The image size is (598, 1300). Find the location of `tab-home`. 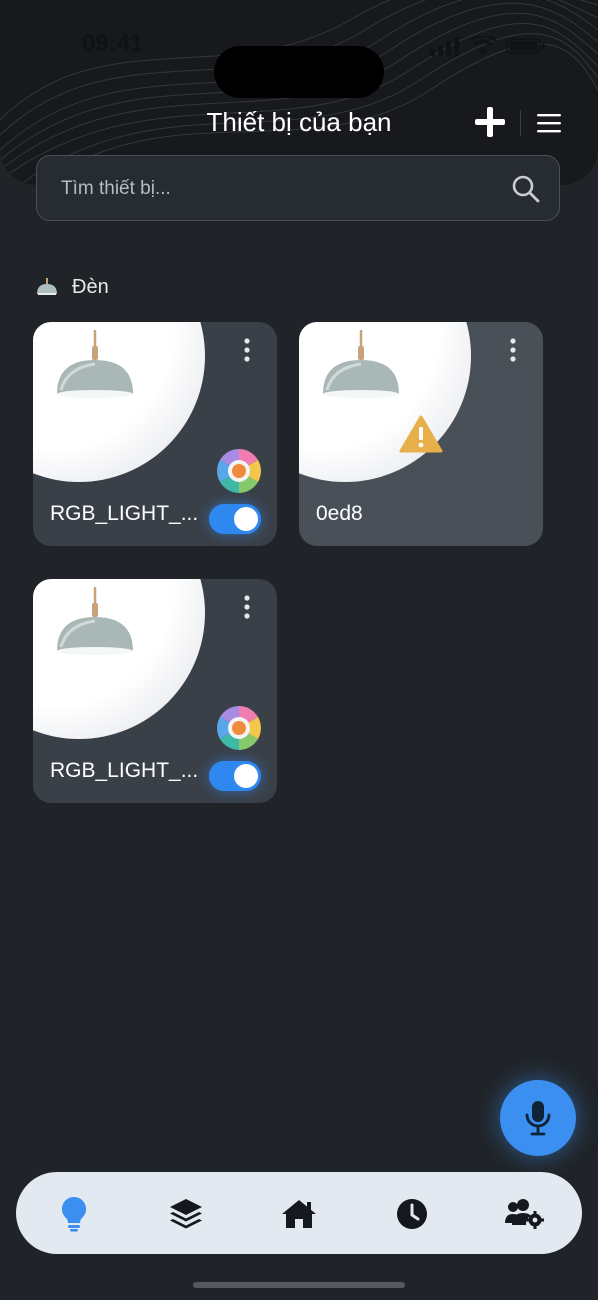

tab-home is located at coordinates (299, 1214).